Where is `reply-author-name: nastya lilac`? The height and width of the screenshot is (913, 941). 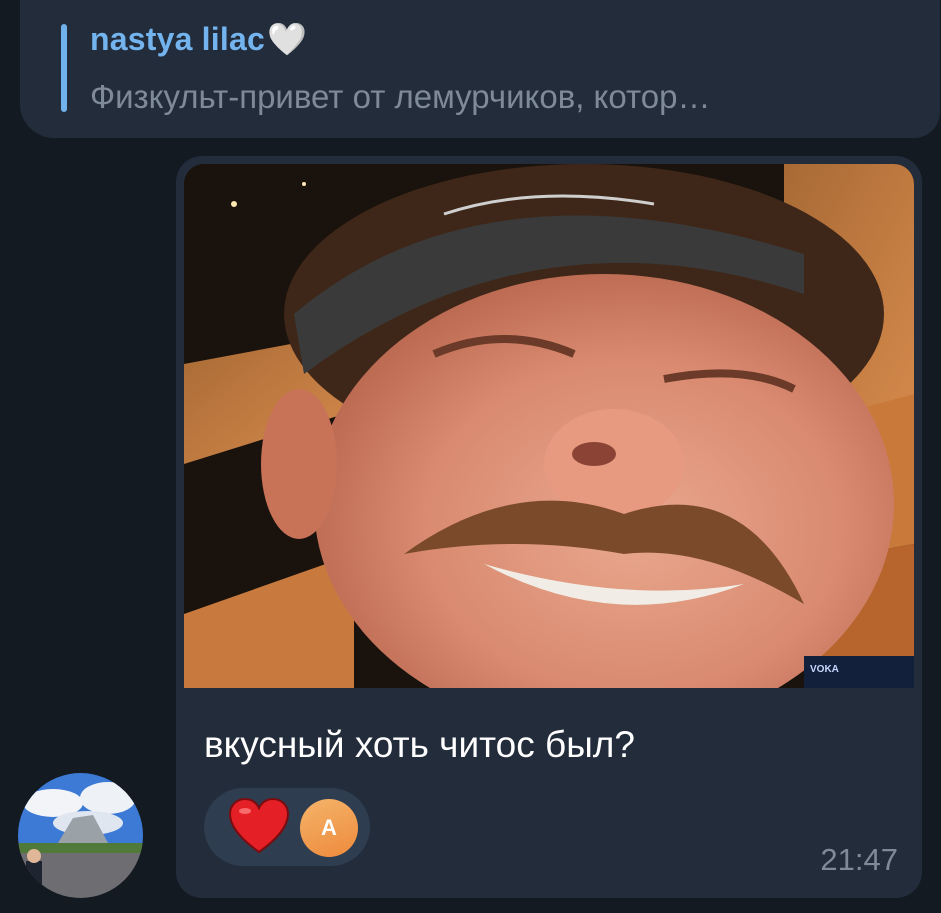
reply-author-name: nastya lilac is located at coordinates (177, 39).